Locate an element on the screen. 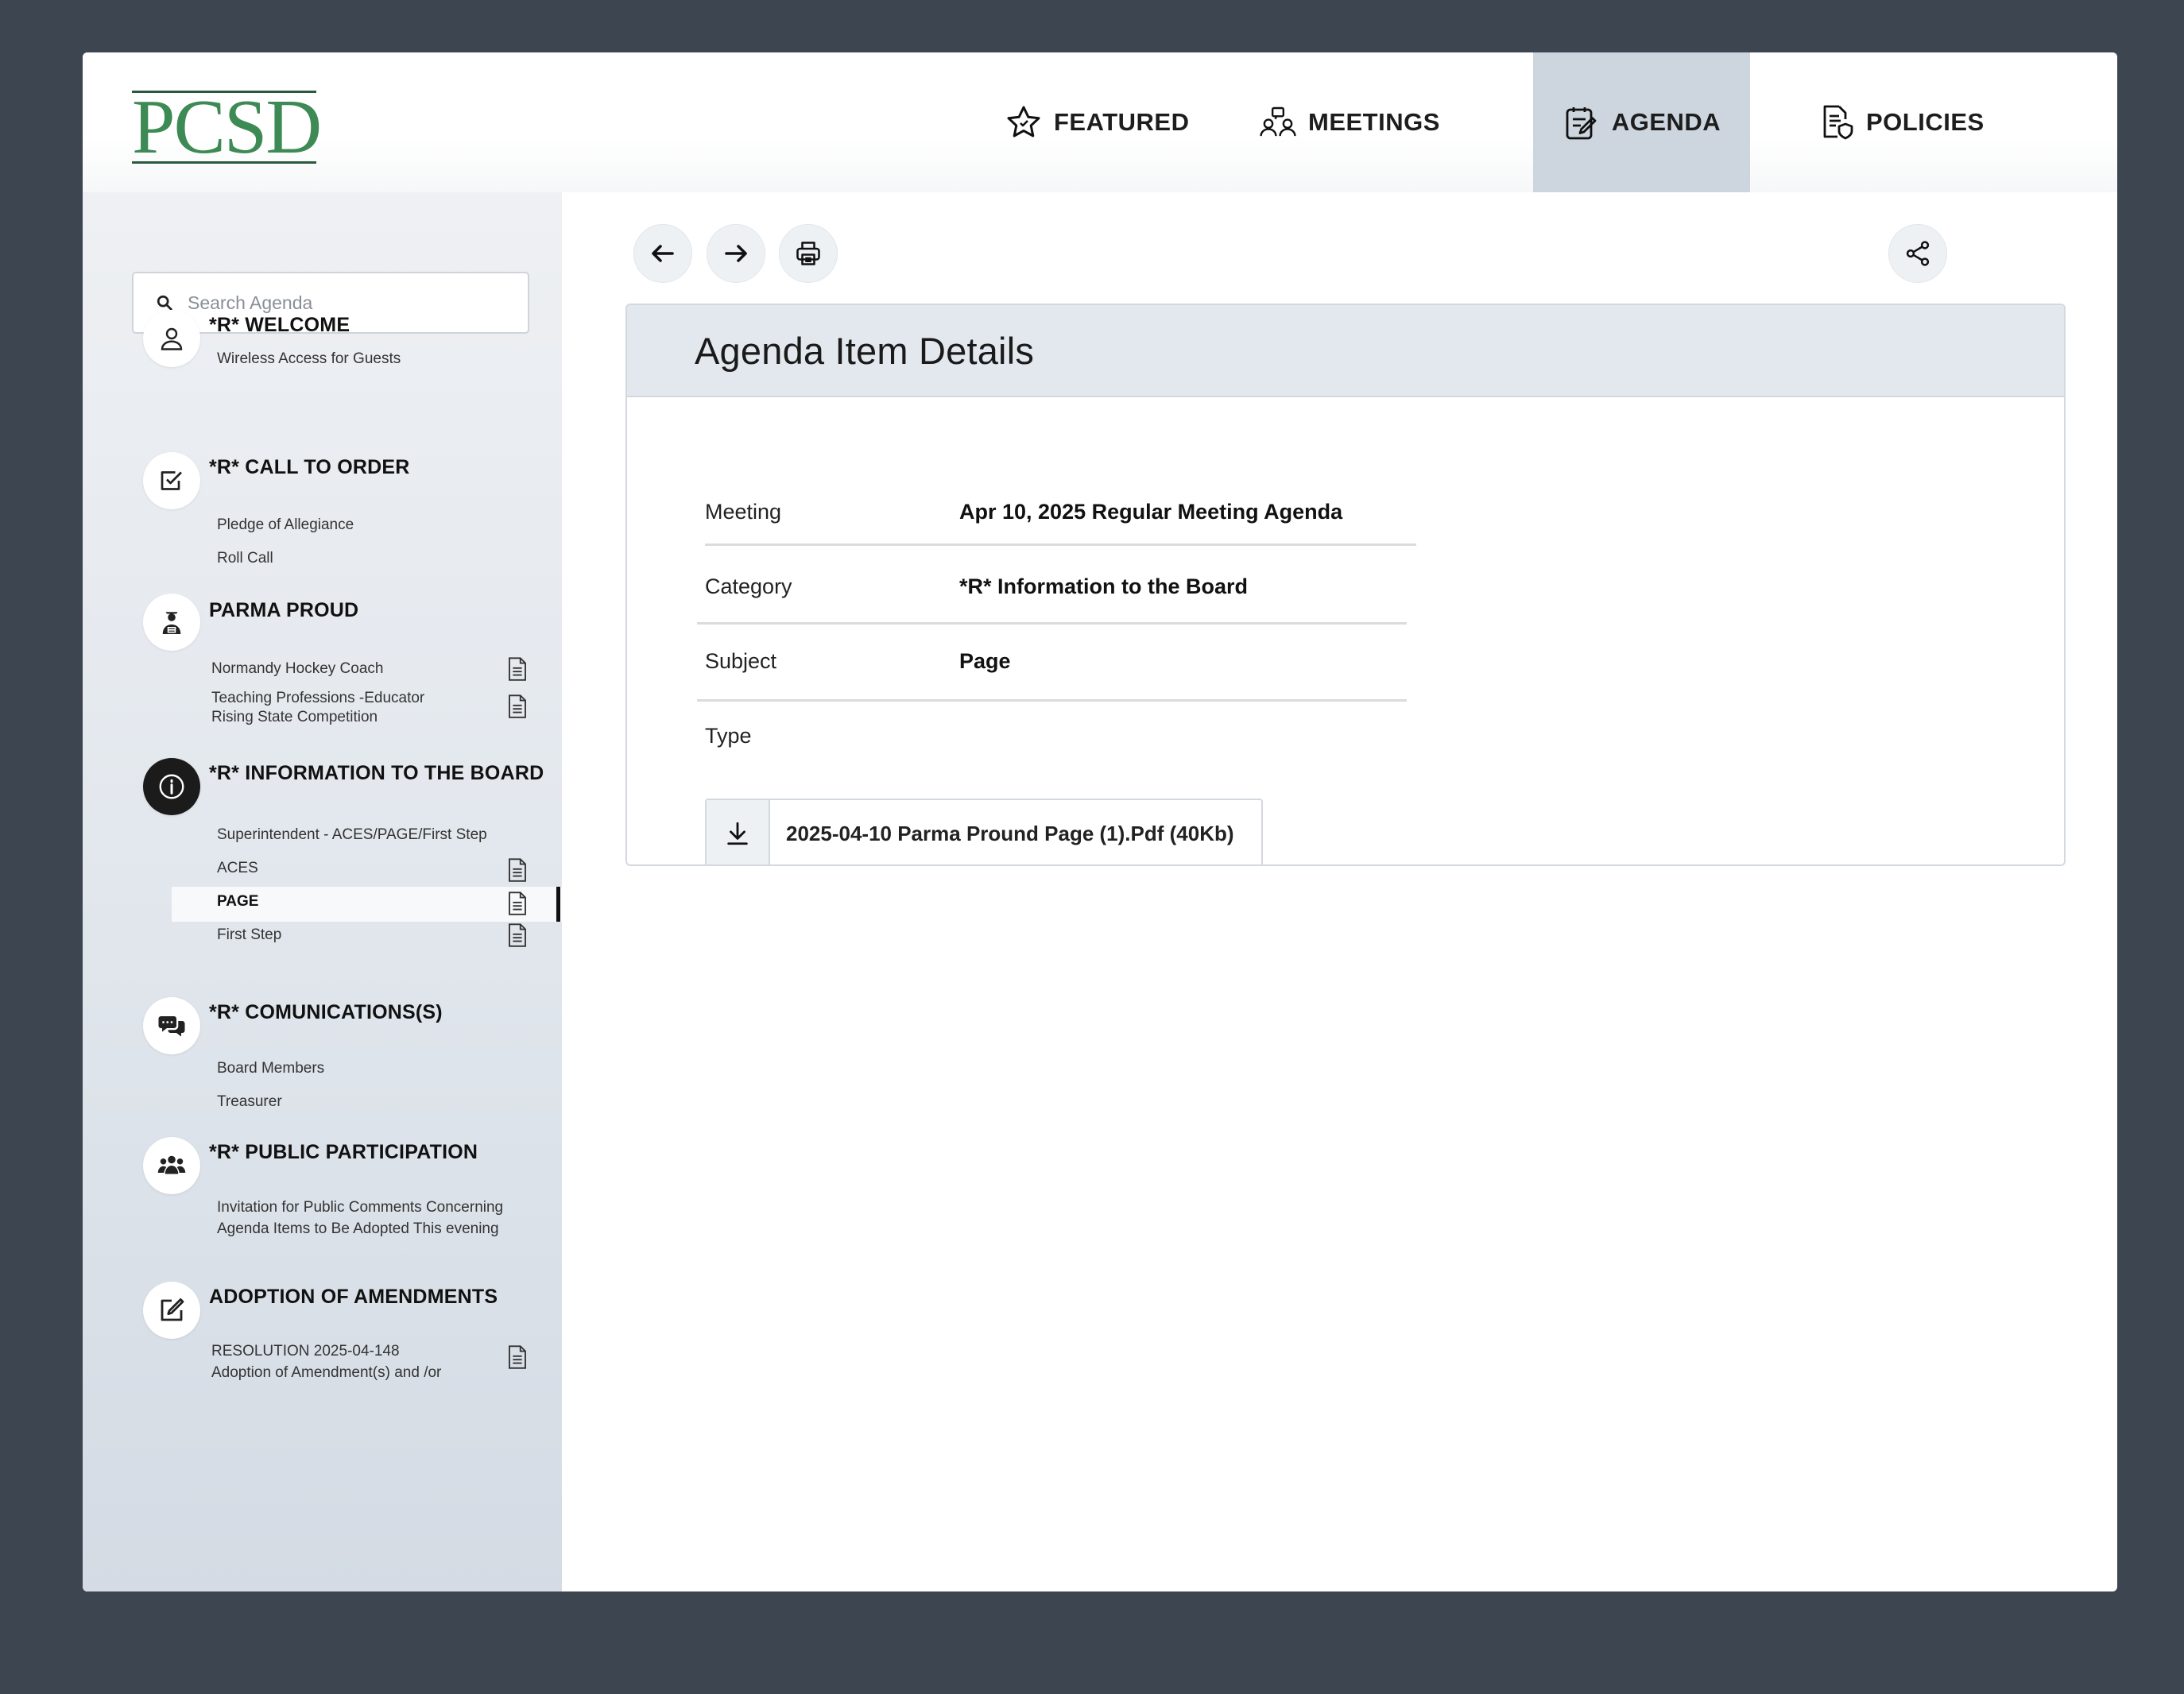 This screenshot has height=1694, width=2184. section-title-call-to-order: *R* CALL TO ORDER is located at coordinates (309, 467).